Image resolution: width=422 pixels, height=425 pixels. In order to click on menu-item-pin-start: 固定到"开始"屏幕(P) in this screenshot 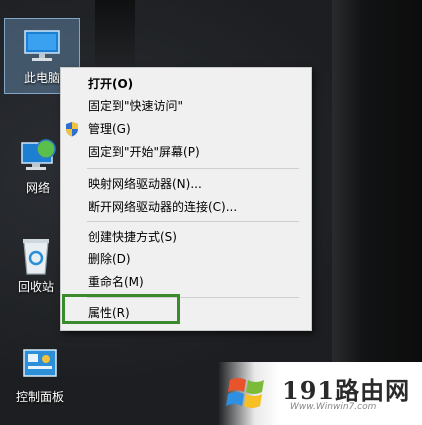, I will do `click(186, 152)`.